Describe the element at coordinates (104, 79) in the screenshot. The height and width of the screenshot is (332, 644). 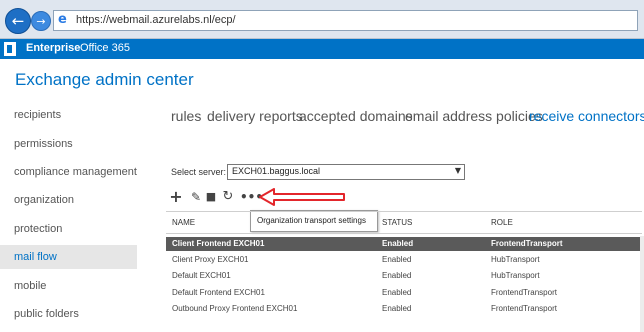
I see `page-title: Exchange admin center` at that location.